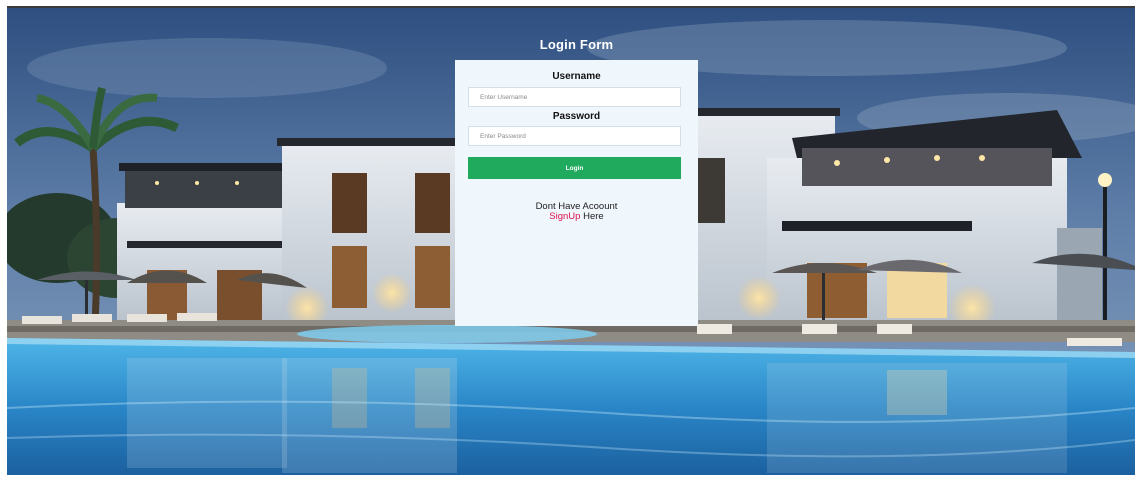  I want to click on signup-line: SignUp Here, so click(576, 217).